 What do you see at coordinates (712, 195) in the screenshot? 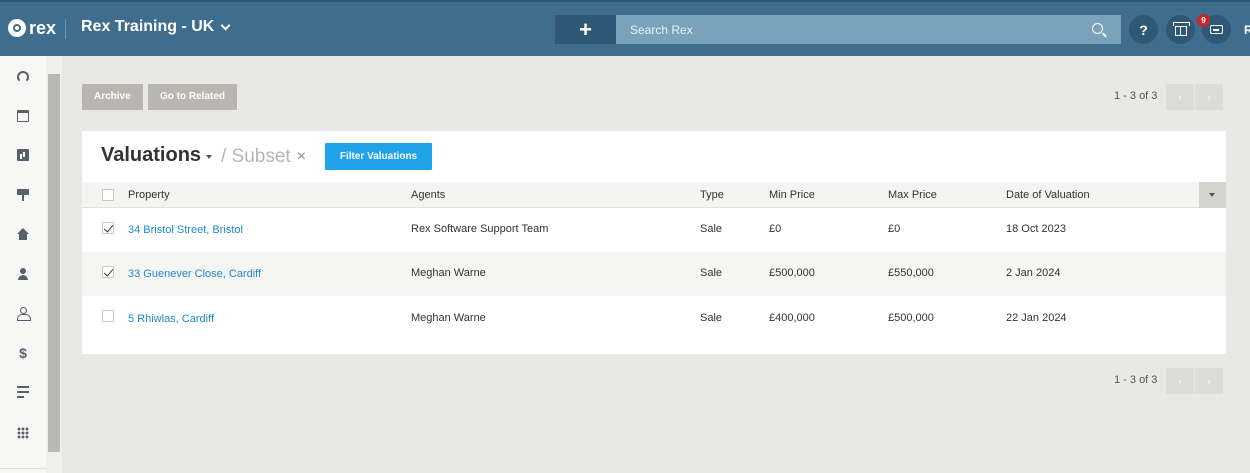
I see `column-header-type: Type` at bounding box center [712, 195].